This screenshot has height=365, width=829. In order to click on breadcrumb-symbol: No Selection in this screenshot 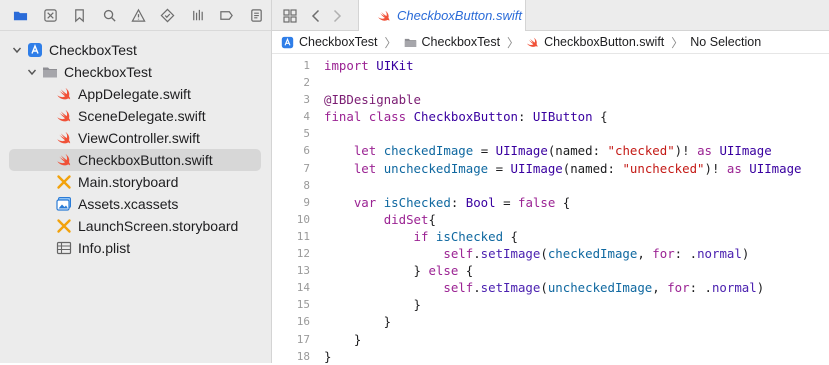, I will do `click(725, 42)`.